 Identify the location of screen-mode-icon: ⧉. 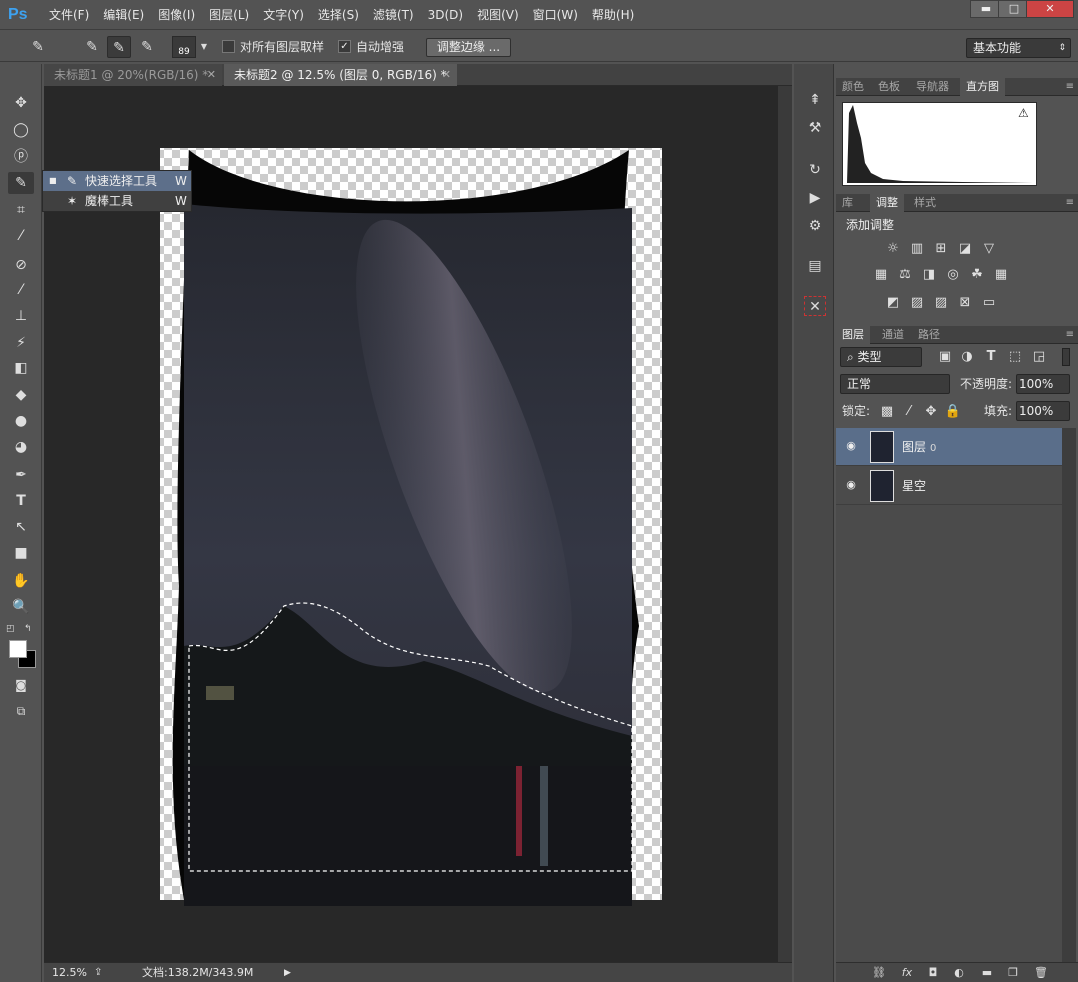
(21, 711).